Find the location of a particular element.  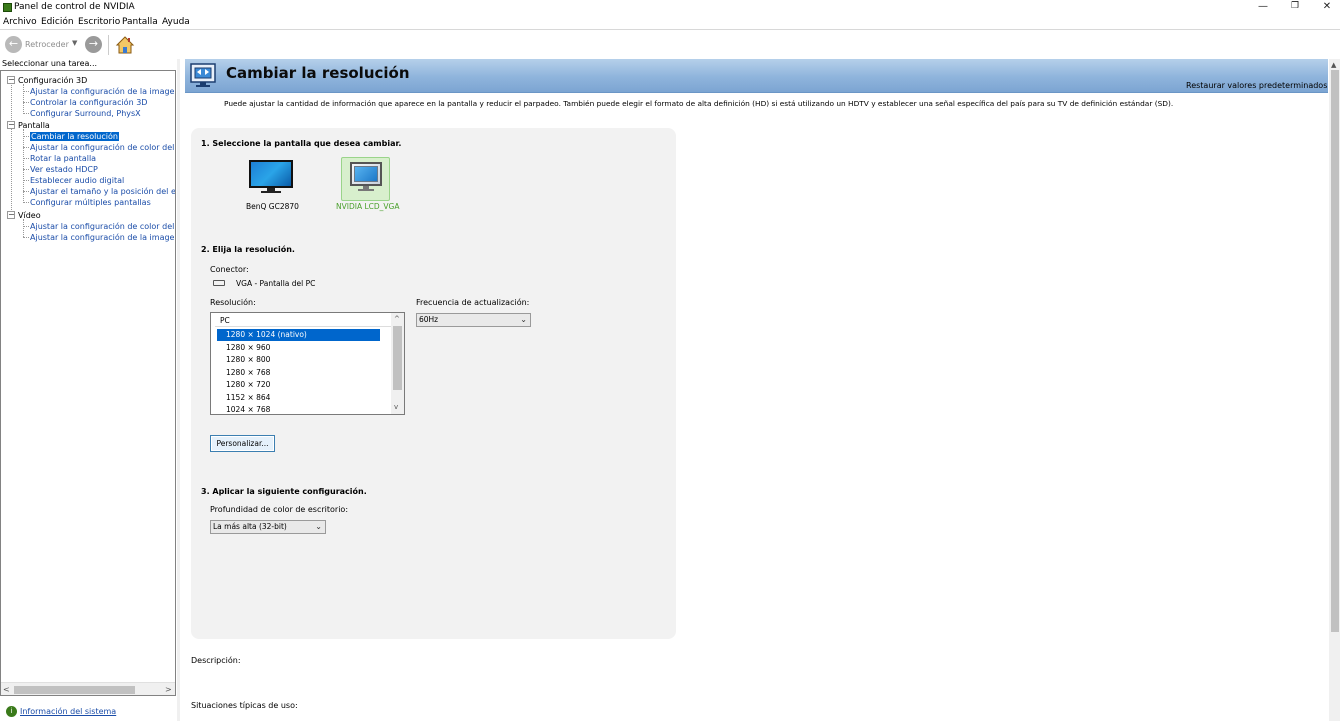

description-label: Descripción: is located at coordinates (216, 660).